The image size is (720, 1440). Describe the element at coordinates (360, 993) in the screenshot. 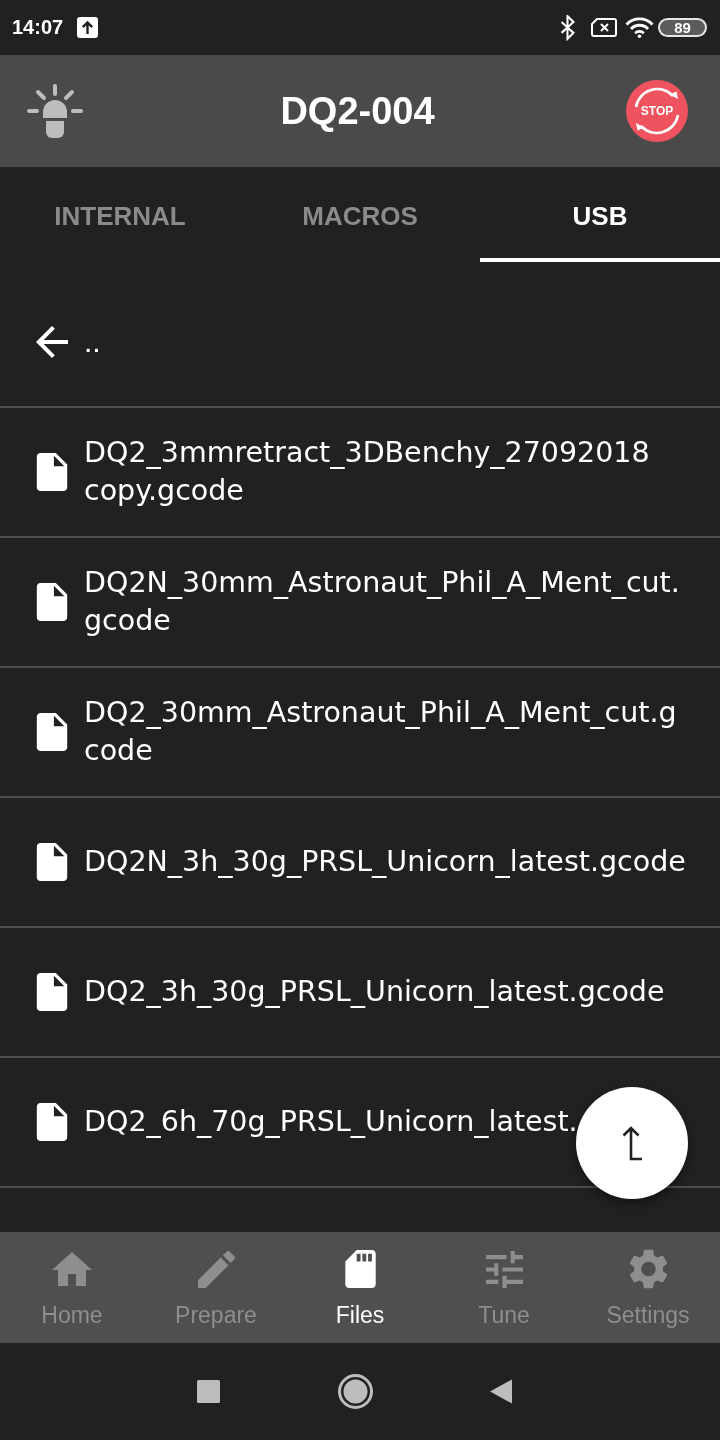

I see `file-item: DQ2_3h_30g_PRSL_Unicorn_latest.gcode` at that location.